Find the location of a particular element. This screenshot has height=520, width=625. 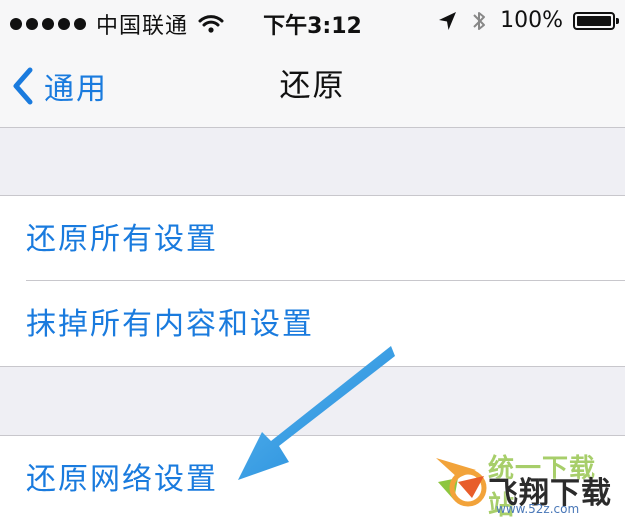

bluetooth-icon is located at coordinates (479, 20).